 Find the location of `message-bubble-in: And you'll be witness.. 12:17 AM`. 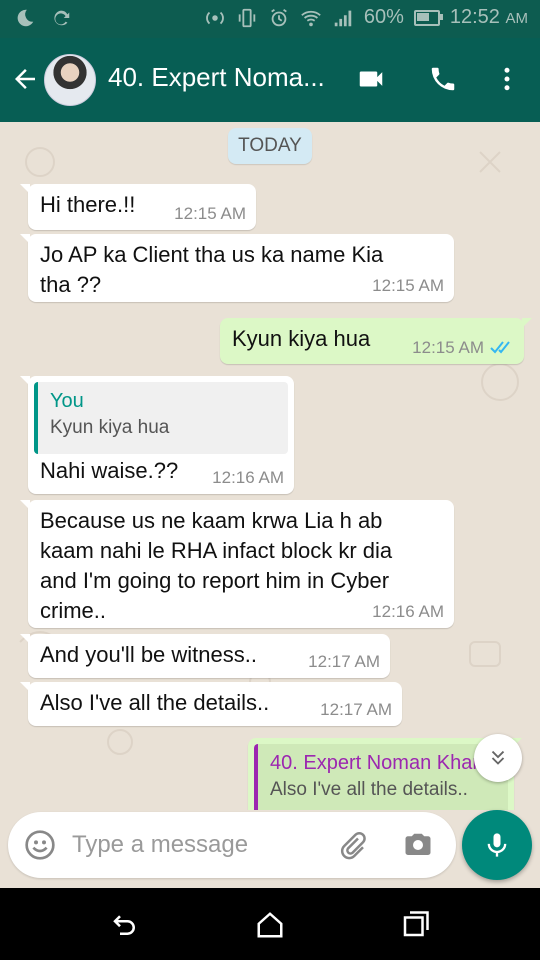

message-bubble-in: And you'll be witness.. 12:17 AM is located at coordinates (205, 656).